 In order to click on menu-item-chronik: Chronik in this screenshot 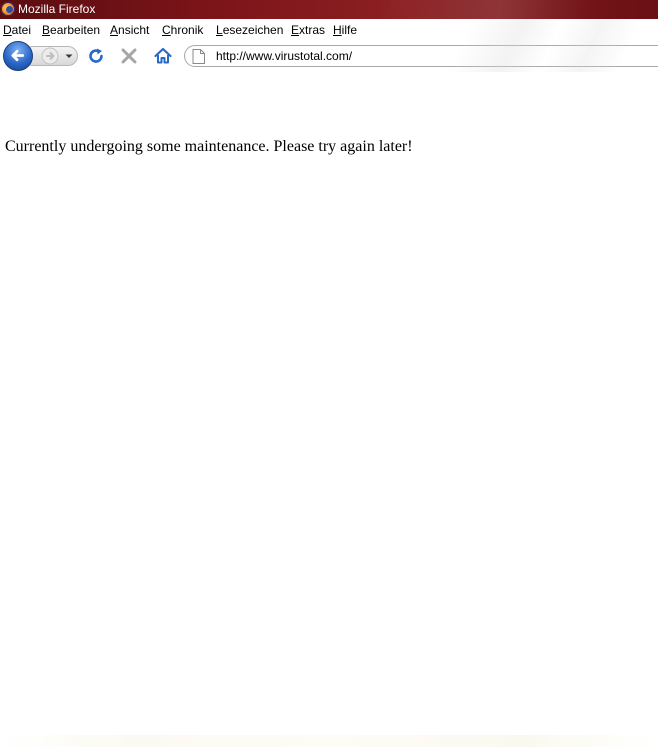, I will do `click(182, 30)`.